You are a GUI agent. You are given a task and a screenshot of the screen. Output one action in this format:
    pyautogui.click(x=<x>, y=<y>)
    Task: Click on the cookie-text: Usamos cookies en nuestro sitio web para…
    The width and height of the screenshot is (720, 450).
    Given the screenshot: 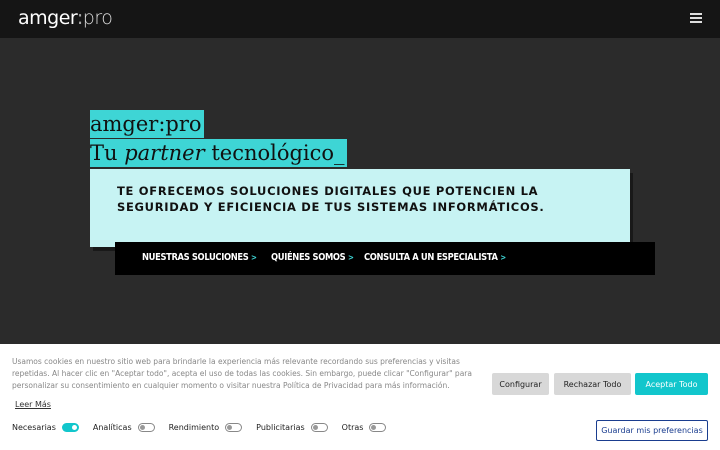 What is the action you would take?
    pyautogui.click(x=242, y=373)
    